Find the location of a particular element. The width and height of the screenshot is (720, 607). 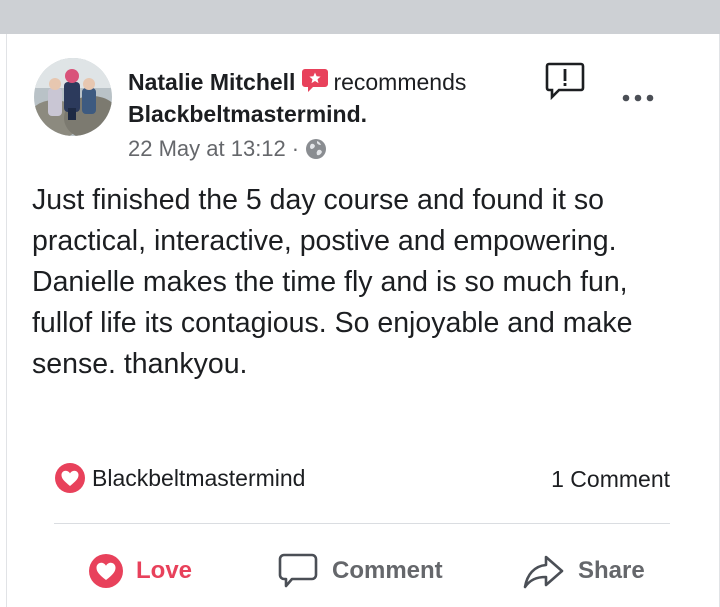

more-icon is located at coordinates (638, 98).